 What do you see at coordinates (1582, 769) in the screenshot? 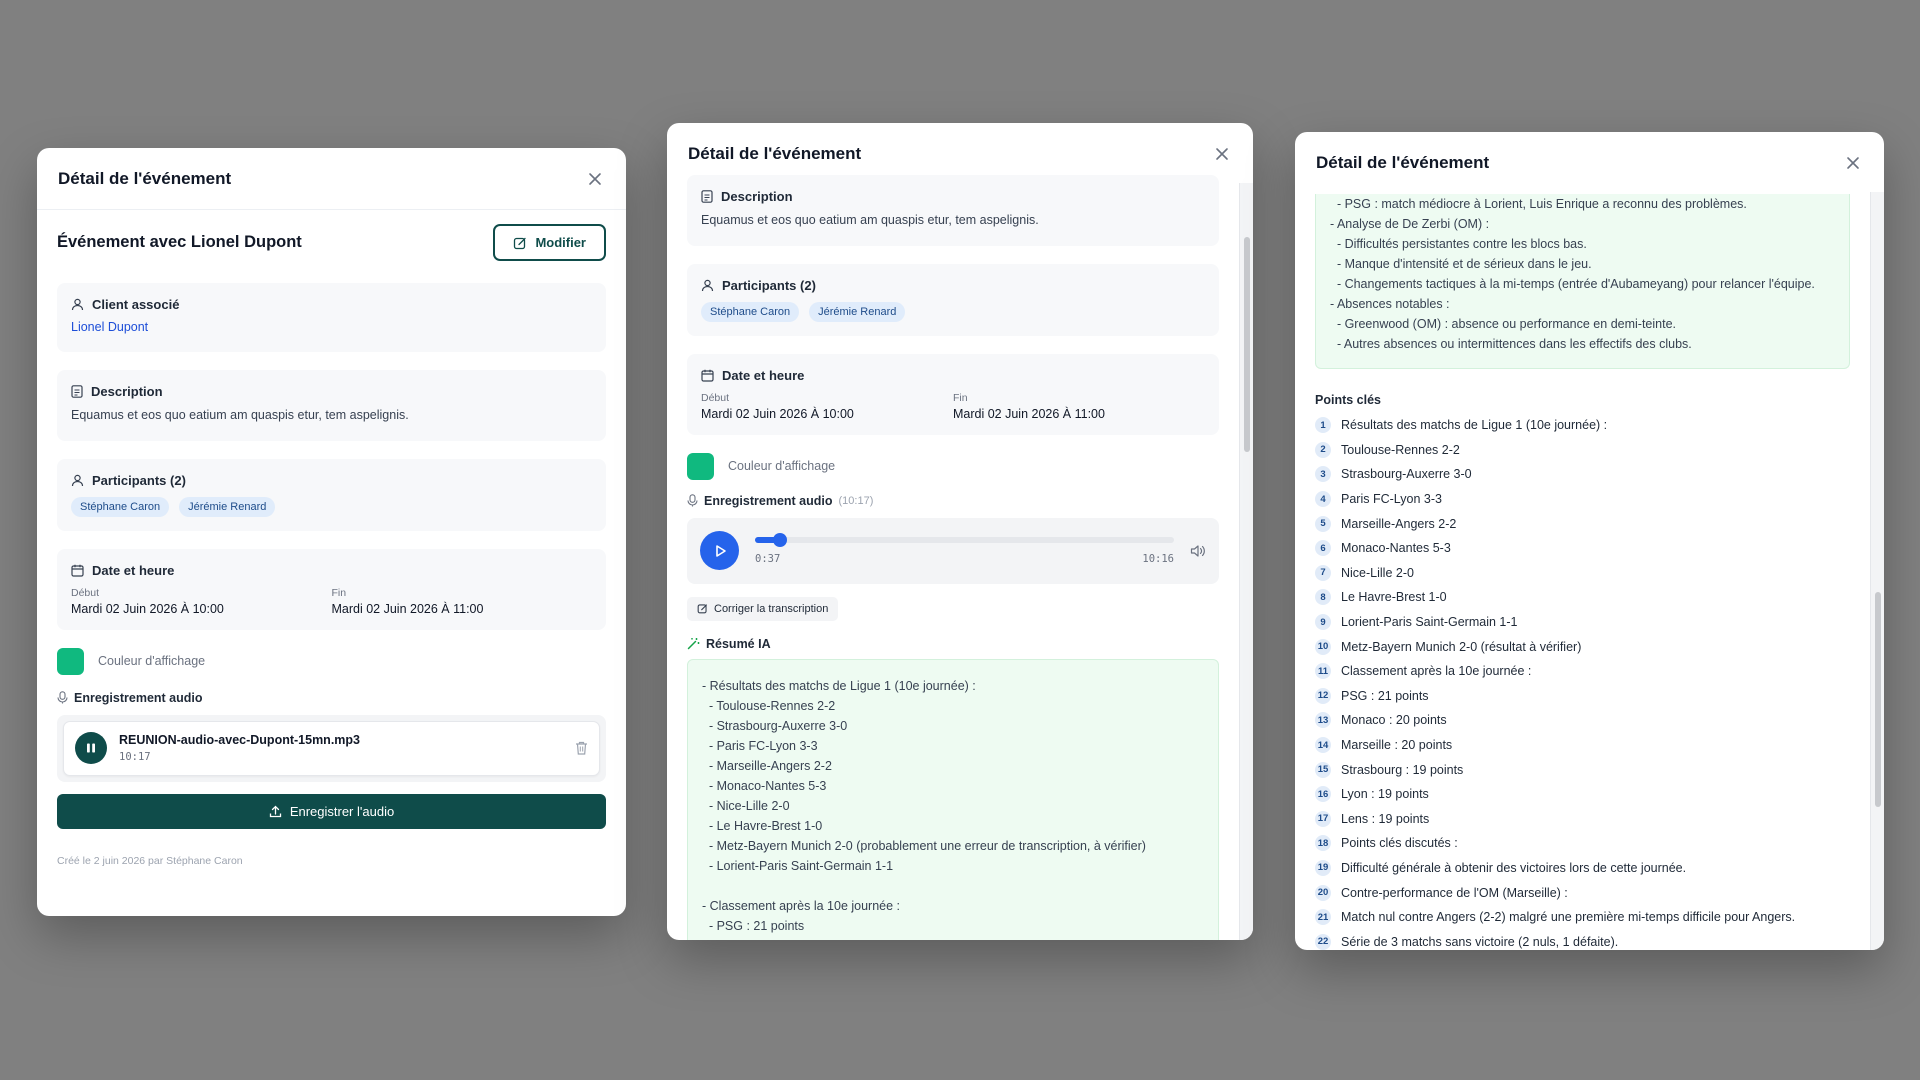
I see `key-point-item: 15 Strasbourg : 19 points` at bounding box center [1582, 769].